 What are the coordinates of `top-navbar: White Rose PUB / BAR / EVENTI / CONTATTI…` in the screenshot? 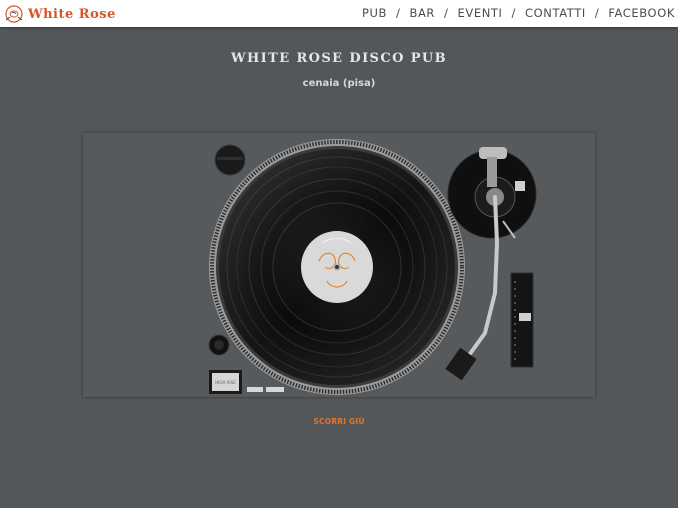 It's located at (339, 13).